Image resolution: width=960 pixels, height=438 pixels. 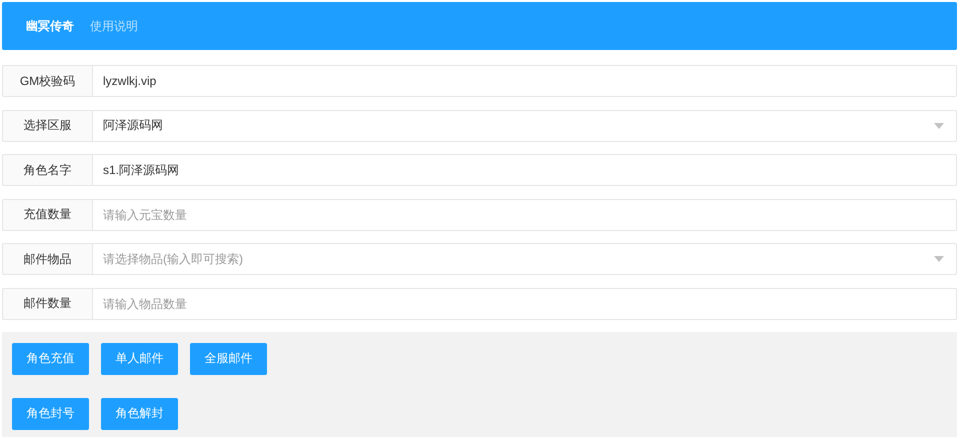 What do you see at coordinates (139, 414) in the screenshot?
I see `action-button: 角色解封` at bounding box center [139, 414].